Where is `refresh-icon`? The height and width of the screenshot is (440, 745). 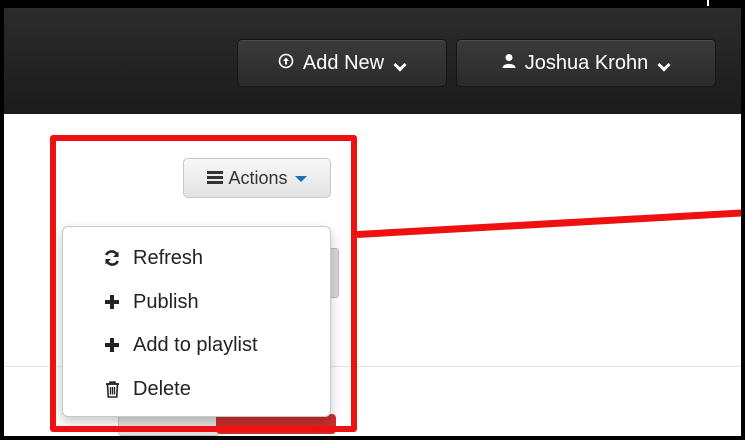
refresh-icon is located at coordinates (112, 258).